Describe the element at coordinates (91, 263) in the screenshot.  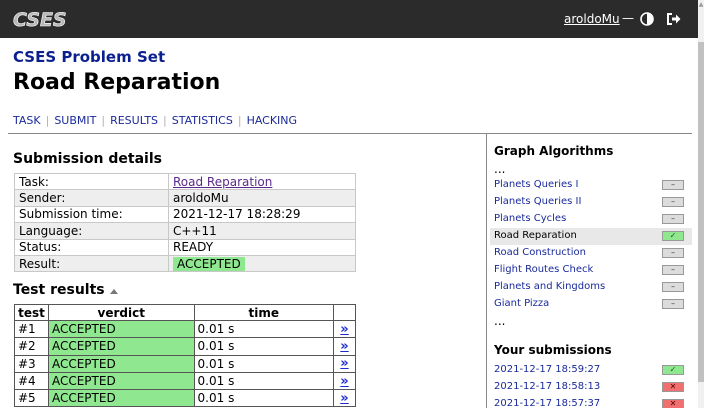
I see `details-key: Result:` at that location.